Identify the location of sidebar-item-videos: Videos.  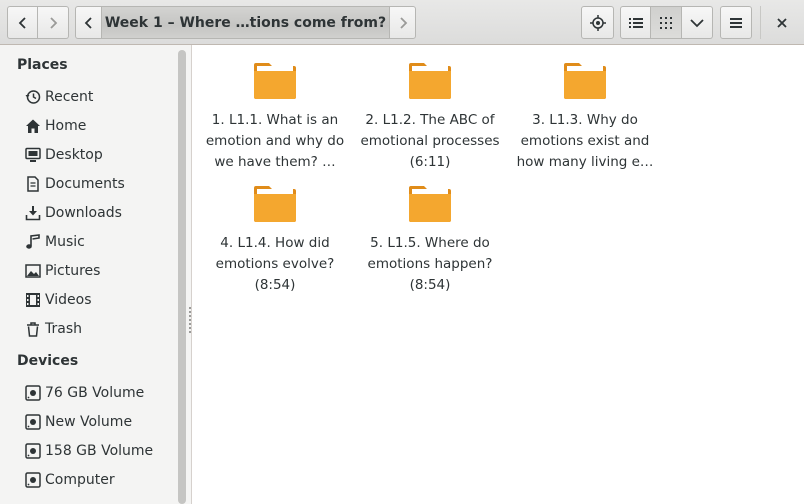
(88, 299).